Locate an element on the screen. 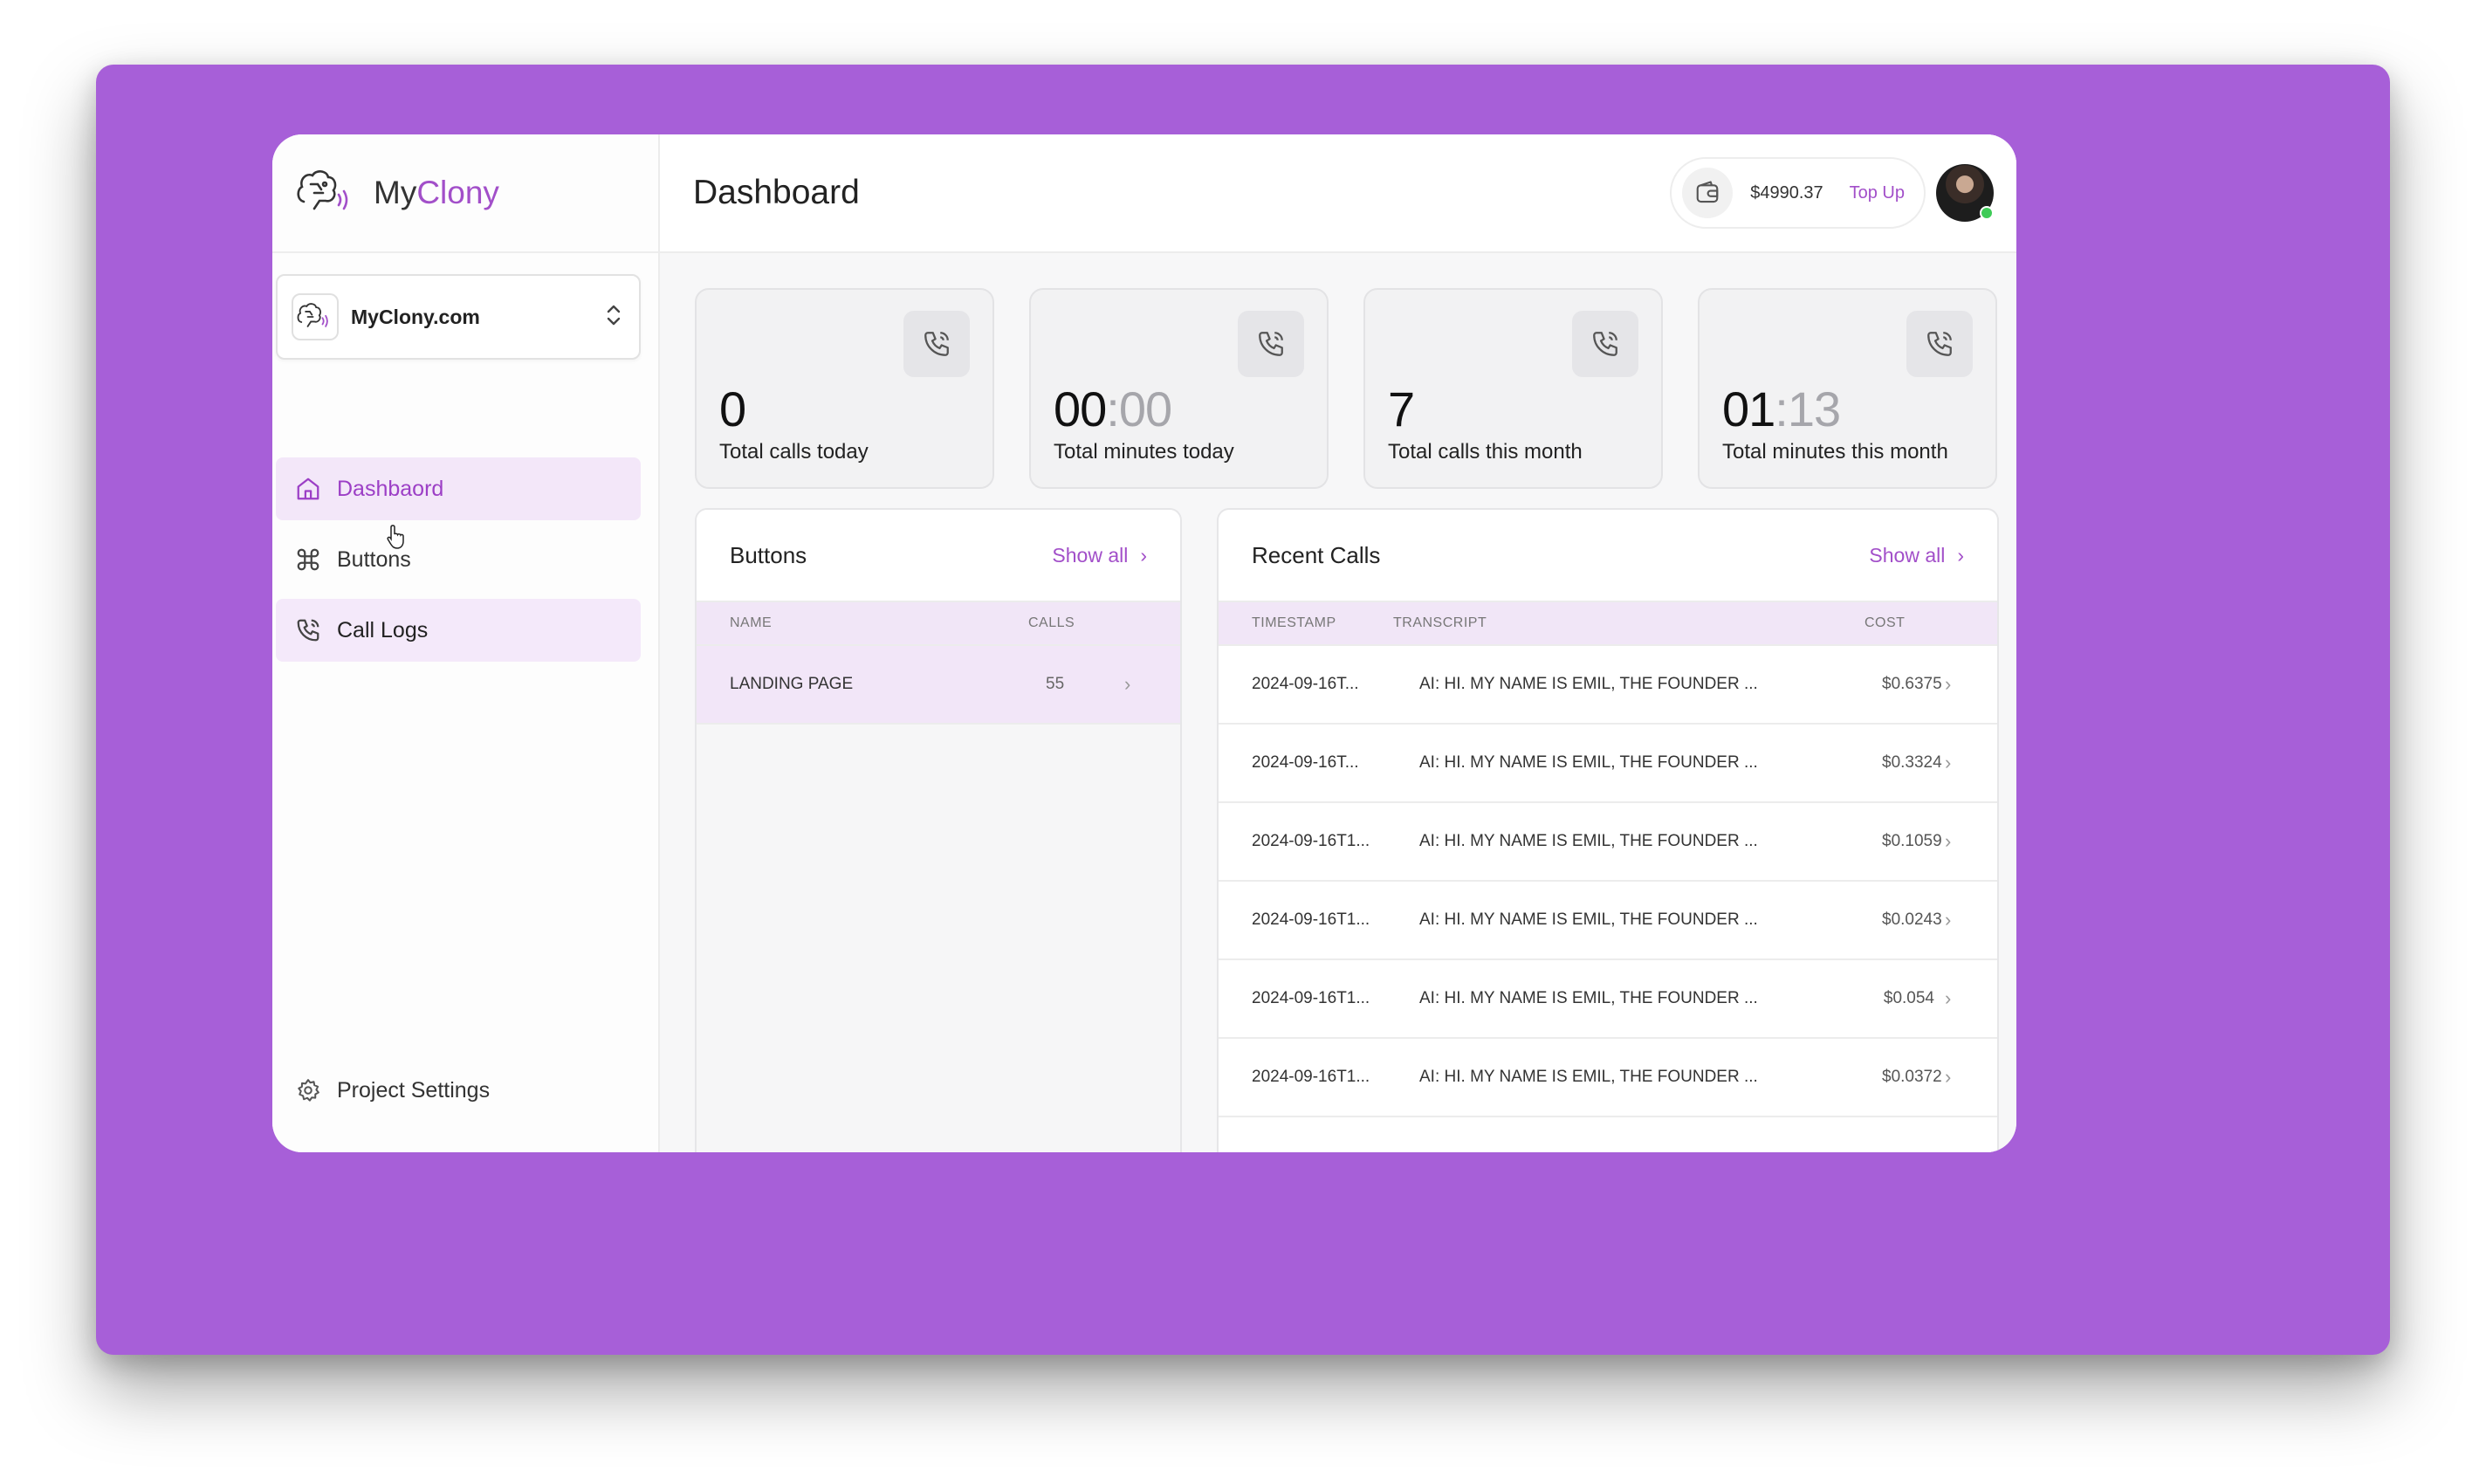 This screenshot has height=1484, width=2486. show-all-calls-link: Show all › is located at coordinates (1917, 556).